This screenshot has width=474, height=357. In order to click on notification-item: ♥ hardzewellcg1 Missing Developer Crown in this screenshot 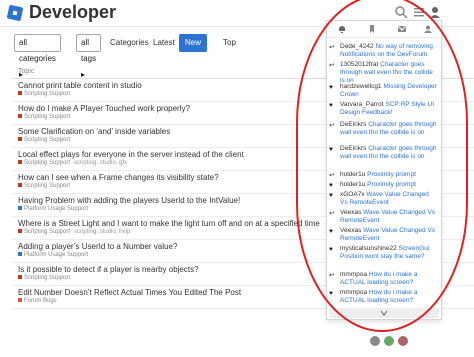, I will do `click(382, 91)`.